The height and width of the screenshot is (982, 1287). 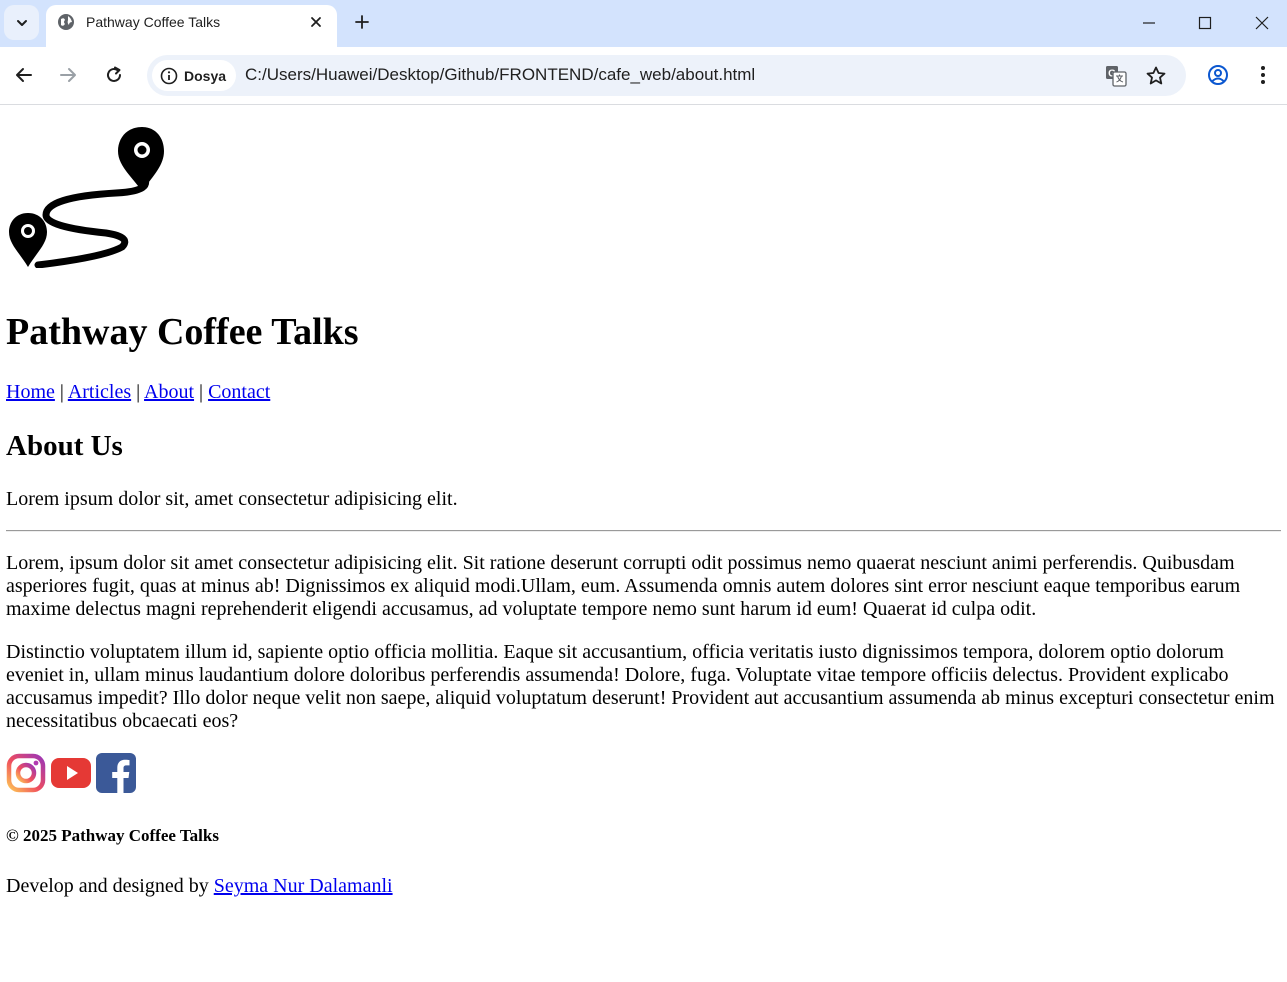 What do you see at coordinates (66, 22) in the screenshot?
I see `globe-icon` at bounding box center [66, 22].